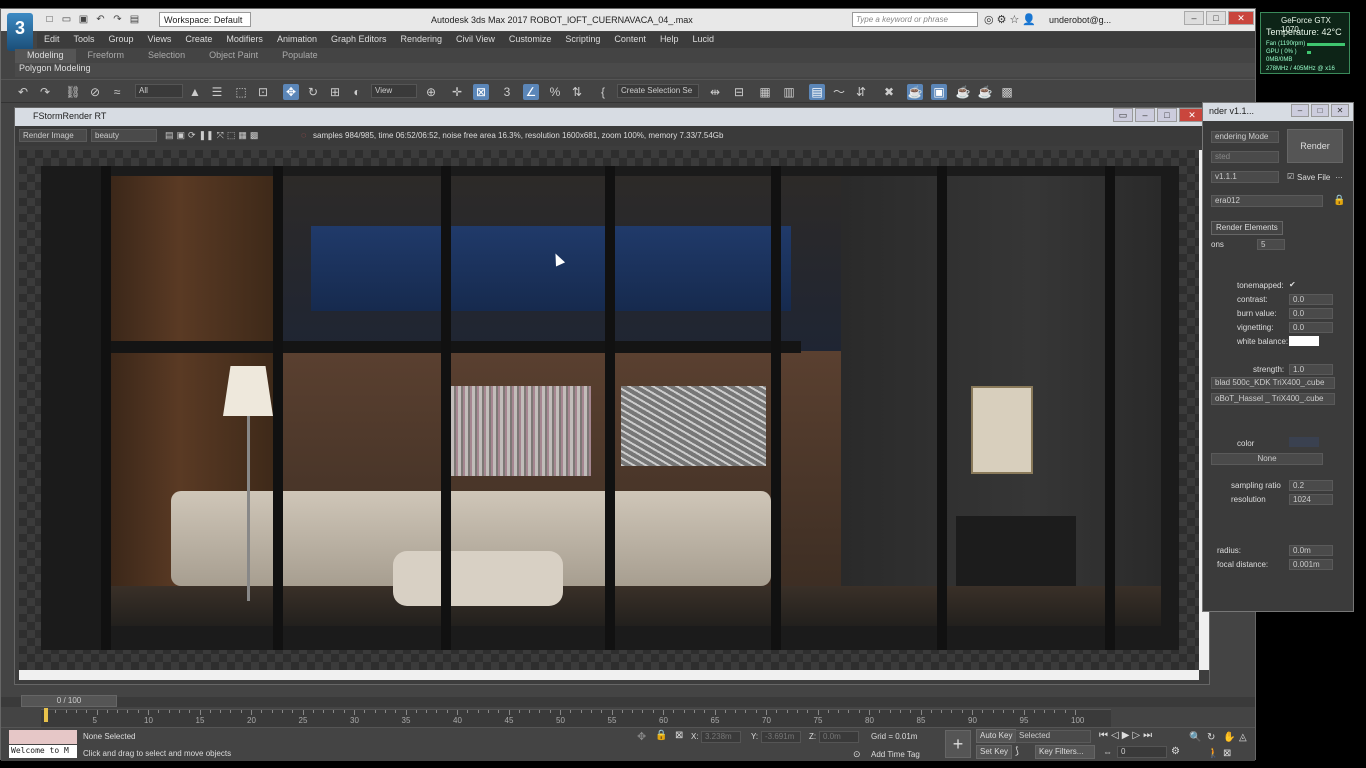 Image resolution: width=1366 pixels, height=768 pixels. Describe the element at coordinates (481, 92) in the screenshot. I see `keyboard-shortcut-icon: ⊠` at that location.